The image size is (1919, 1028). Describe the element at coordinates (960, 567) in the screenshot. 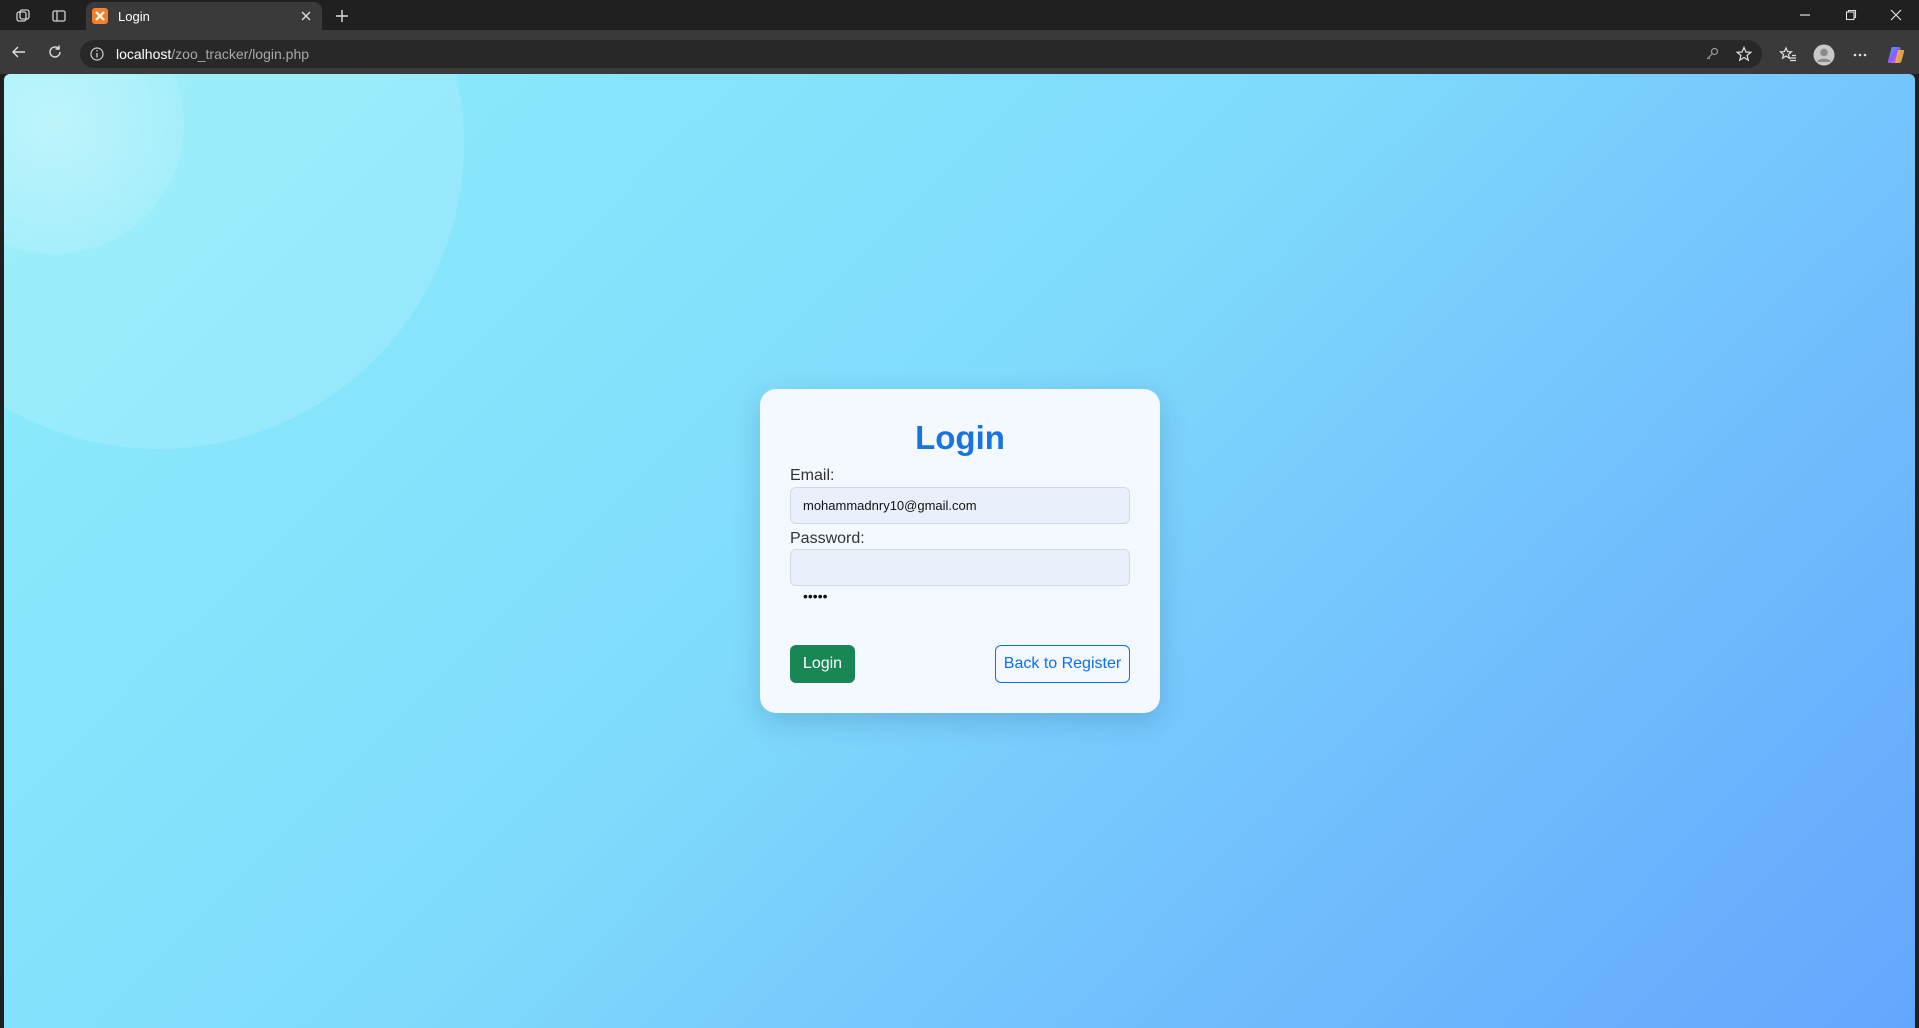

I see `password-field` at that location.